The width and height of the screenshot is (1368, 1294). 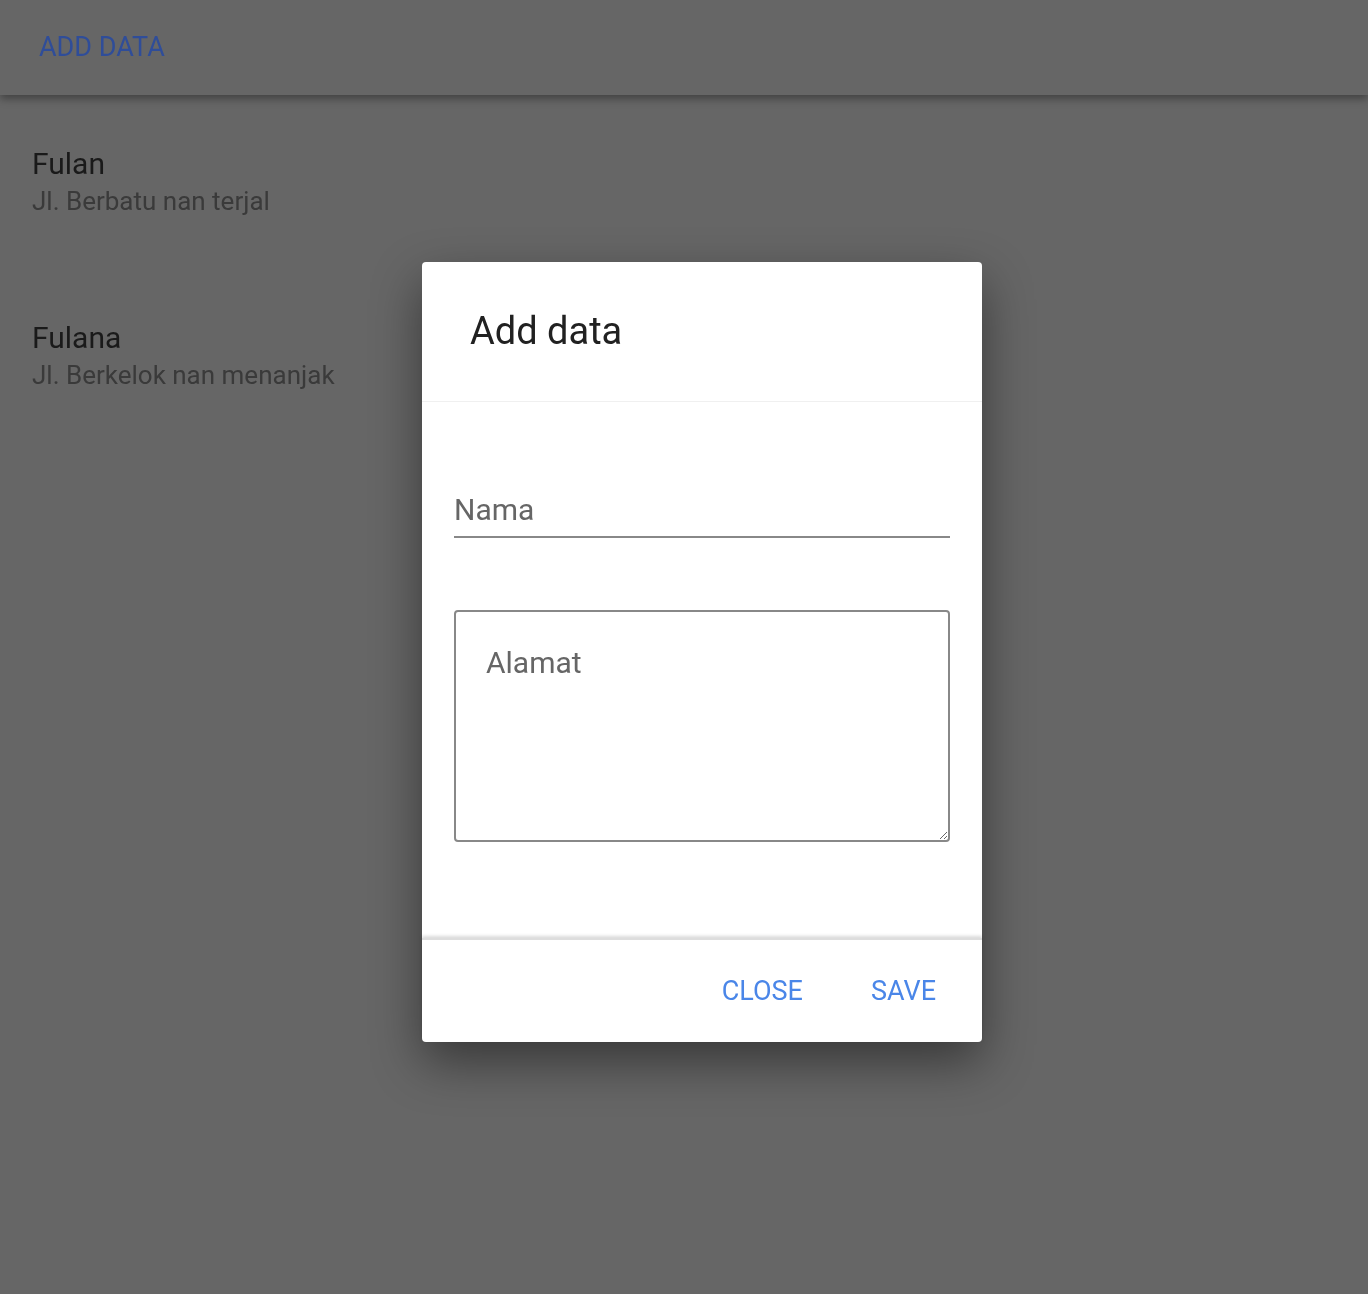 What do you see at coordinates (702, 510) in the screenshot?
I see `name-field: Nama` at bounding box center [702, 510].